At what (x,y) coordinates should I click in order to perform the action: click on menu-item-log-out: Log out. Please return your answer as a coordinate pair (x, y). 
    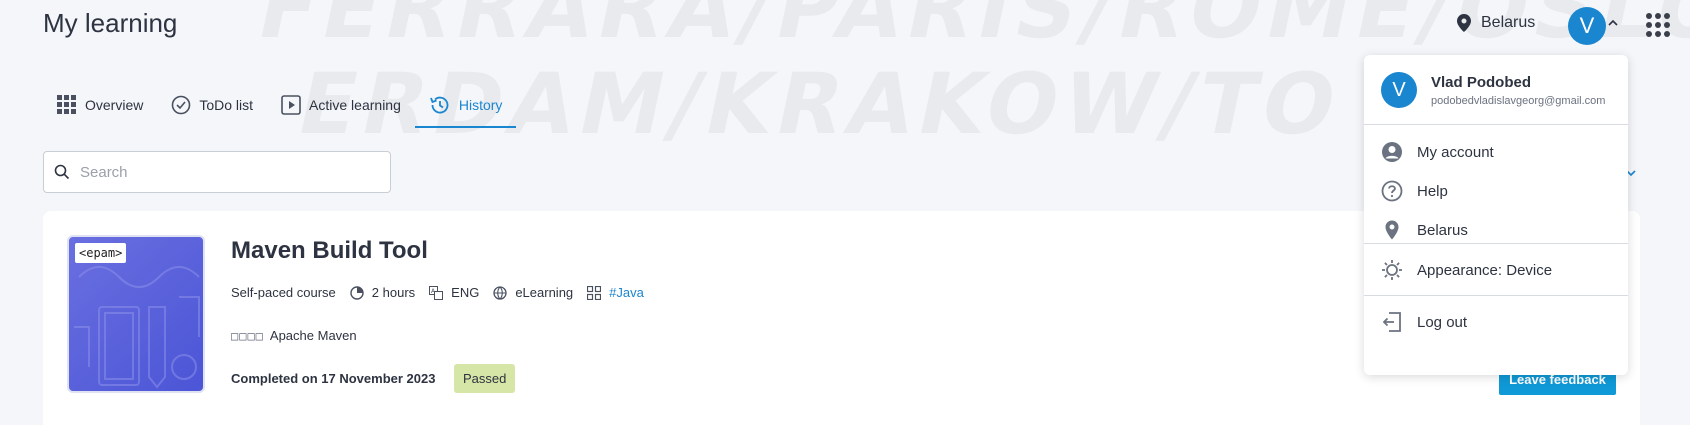
    Looking at the image, I should click on (1424, 322).